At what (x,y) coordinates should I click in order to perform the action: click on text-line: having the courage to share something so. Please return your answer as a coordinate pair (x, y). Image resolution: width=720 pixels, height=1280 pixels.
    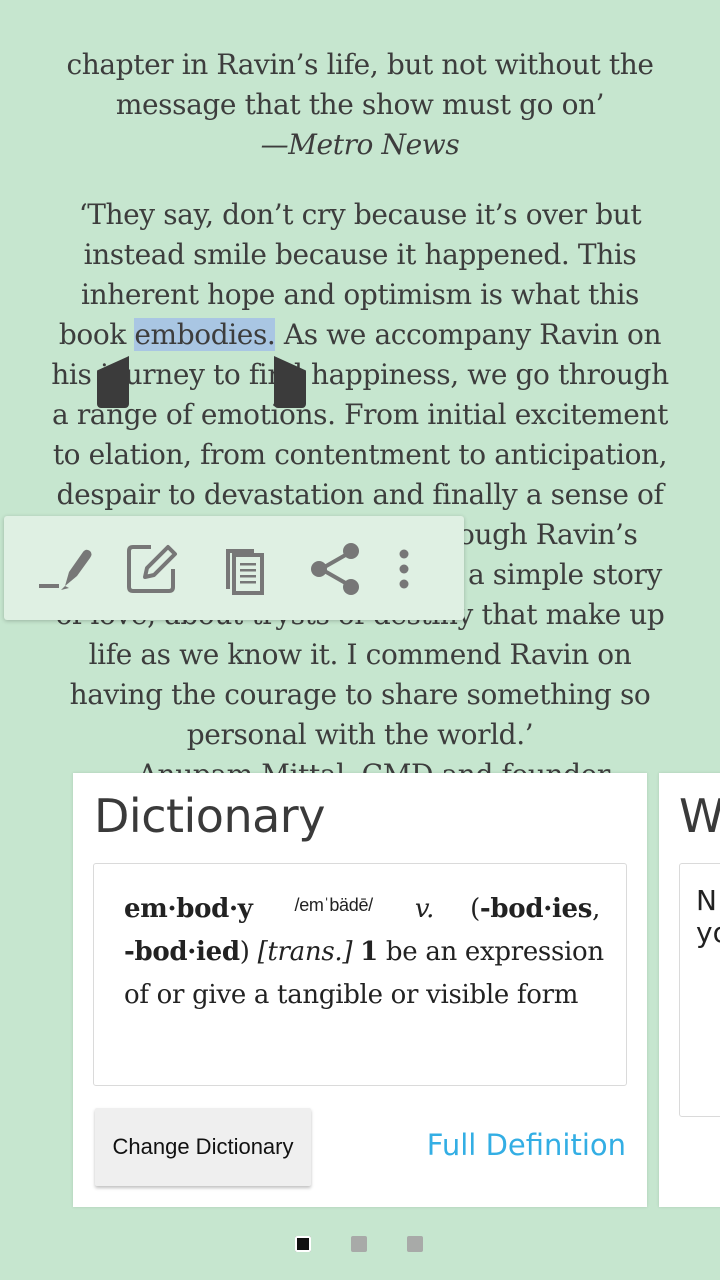
    Looking at the image, I should click on (360, 694).